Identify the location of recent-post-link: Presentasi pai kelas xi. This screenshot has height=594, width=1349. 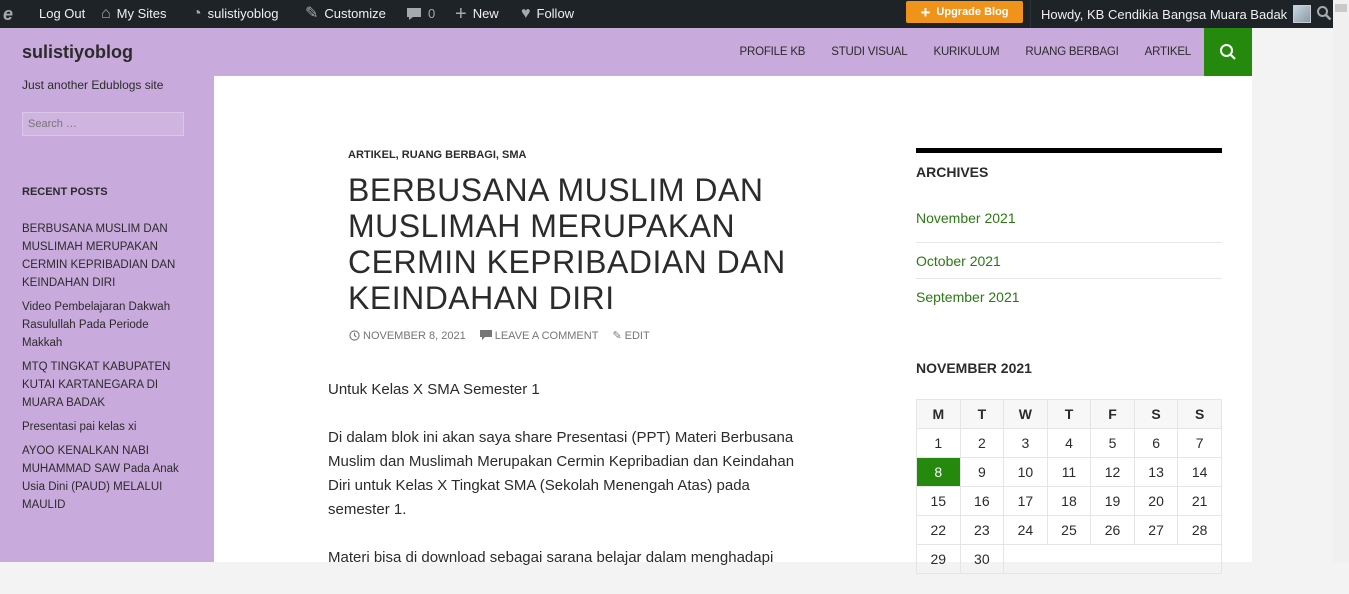
(107, 427).